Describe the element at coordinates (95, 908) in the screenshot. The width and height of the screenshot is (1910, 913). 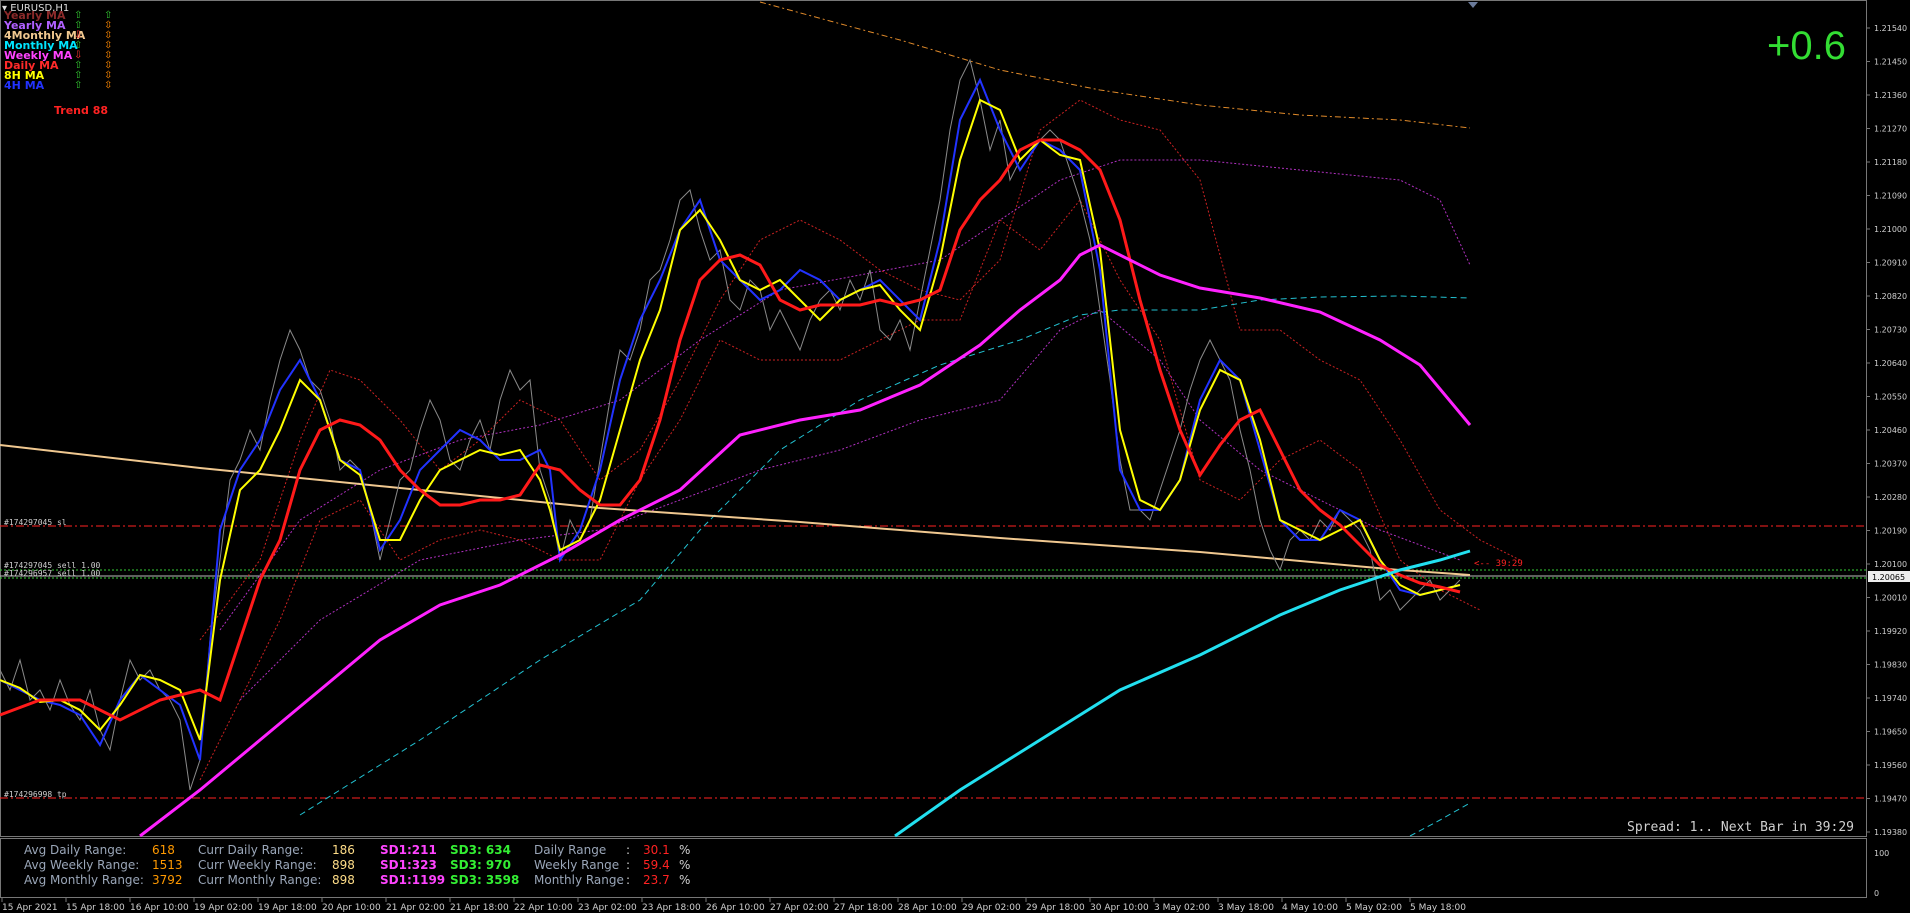
I see `time-tick-label: 15 Apr 18:00` at that location.